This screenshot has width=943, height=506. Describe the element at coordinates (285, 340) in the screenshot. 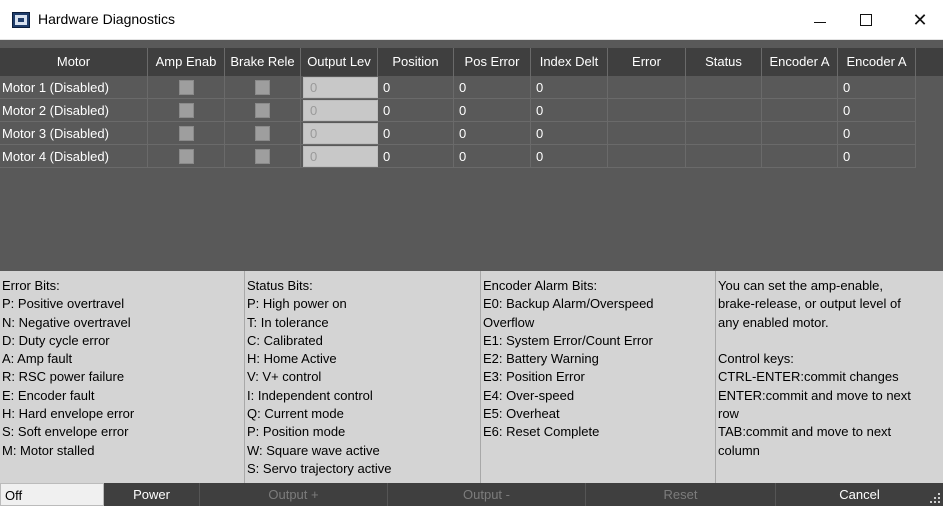

I see `status-bit-line: C: Calibrated` at that location.